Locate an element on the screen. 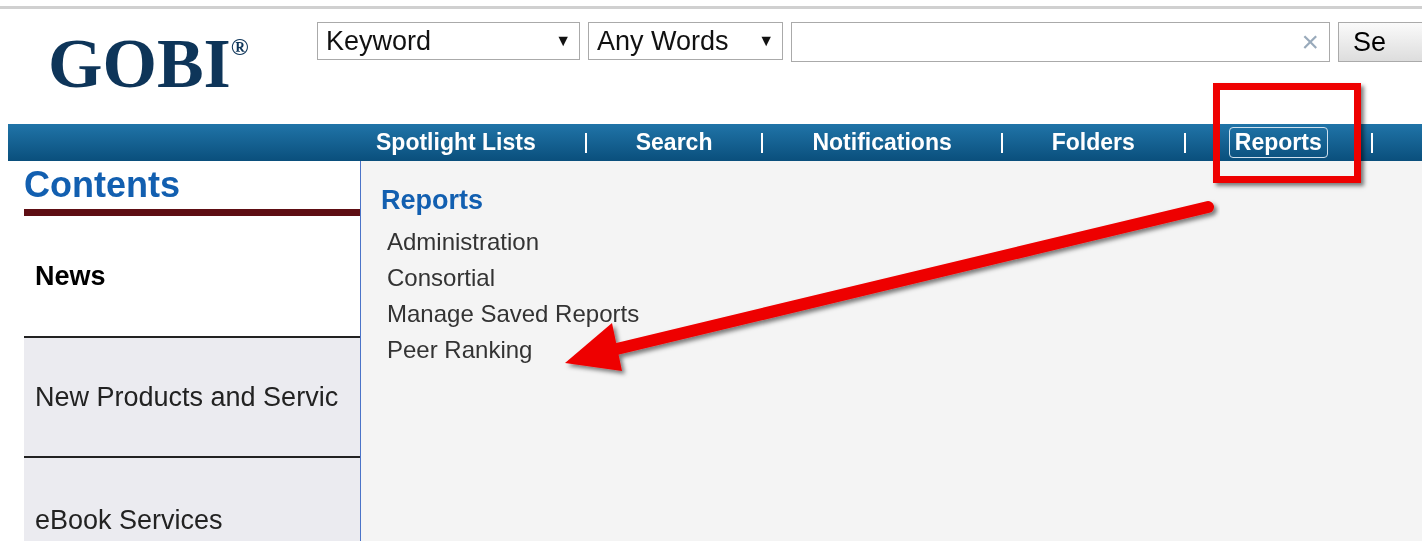 The height and width of the screenshot is (541, 1422). panel-title: Reports is located at coordinates (432, 200).